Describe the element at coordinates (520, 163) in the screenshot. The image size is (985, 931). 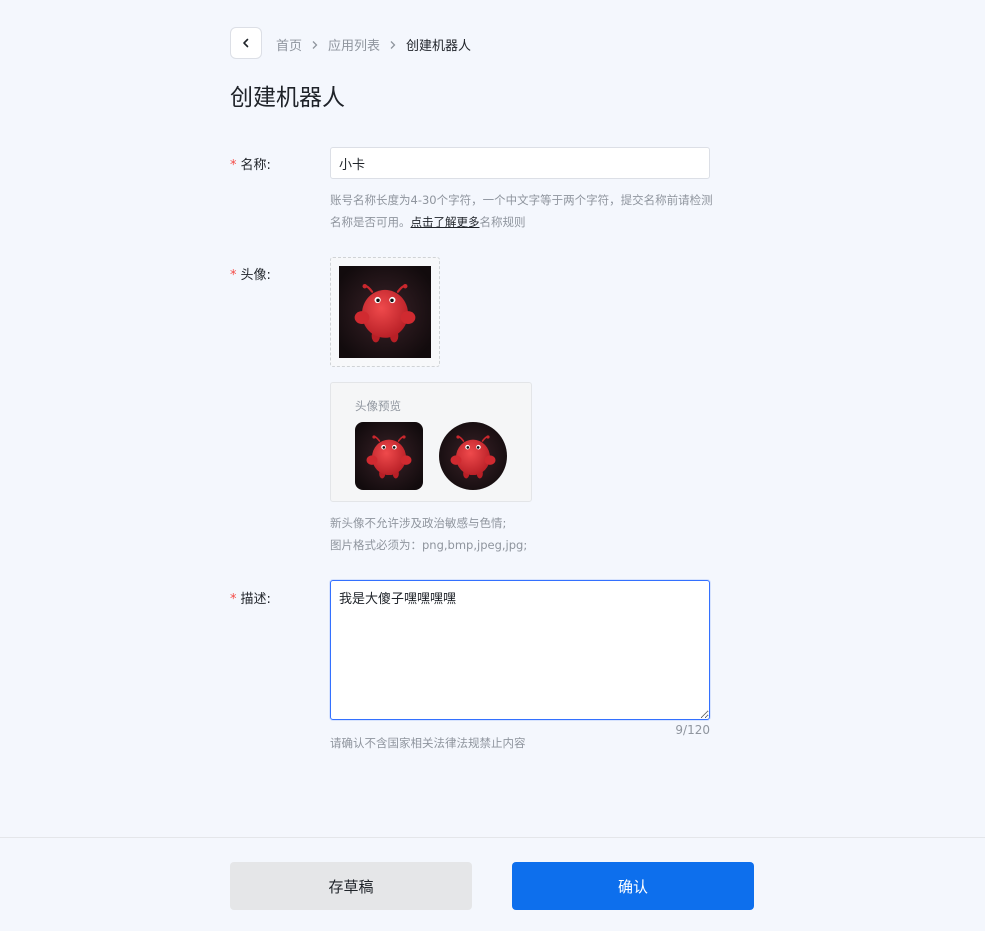
I see `name-input` at that location.